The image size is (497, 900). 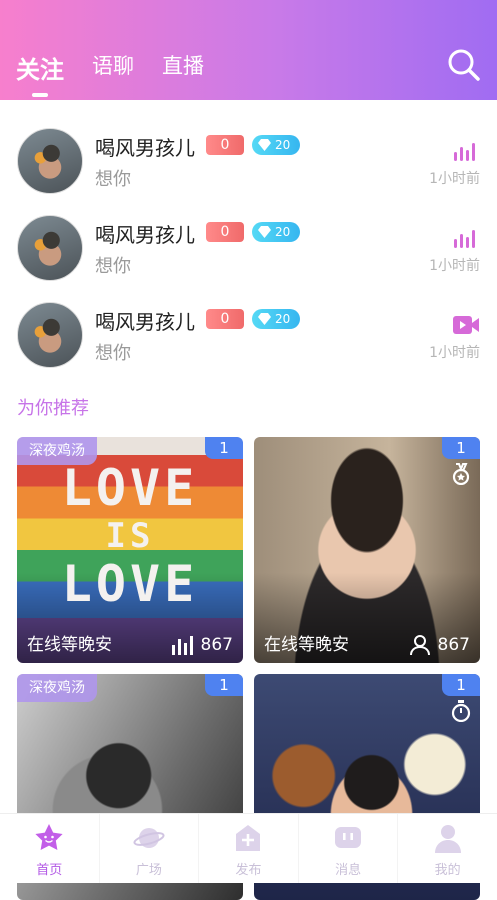 What do you see at coordinates (248, 870) in the screenshot?
I see `tabbar-label: 发布` at bounding box center [248, 870].